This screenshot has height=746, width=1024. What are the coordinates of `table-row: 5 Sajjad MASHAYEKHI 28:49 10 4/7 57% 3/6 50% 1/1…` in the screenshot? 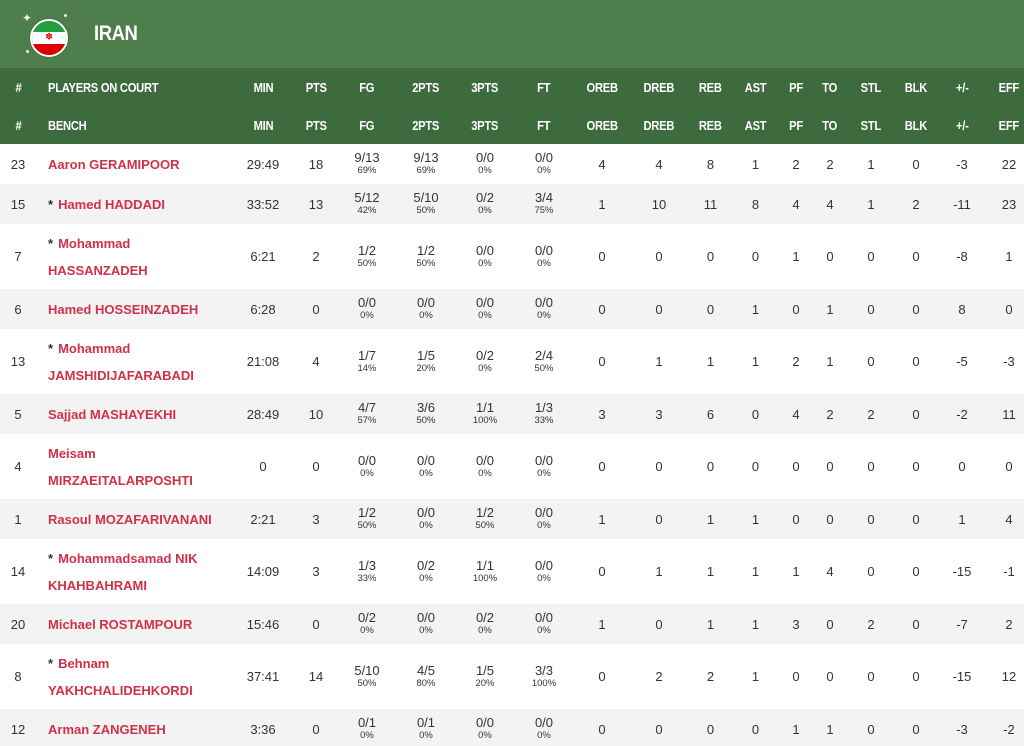 It's located at (512, 414).